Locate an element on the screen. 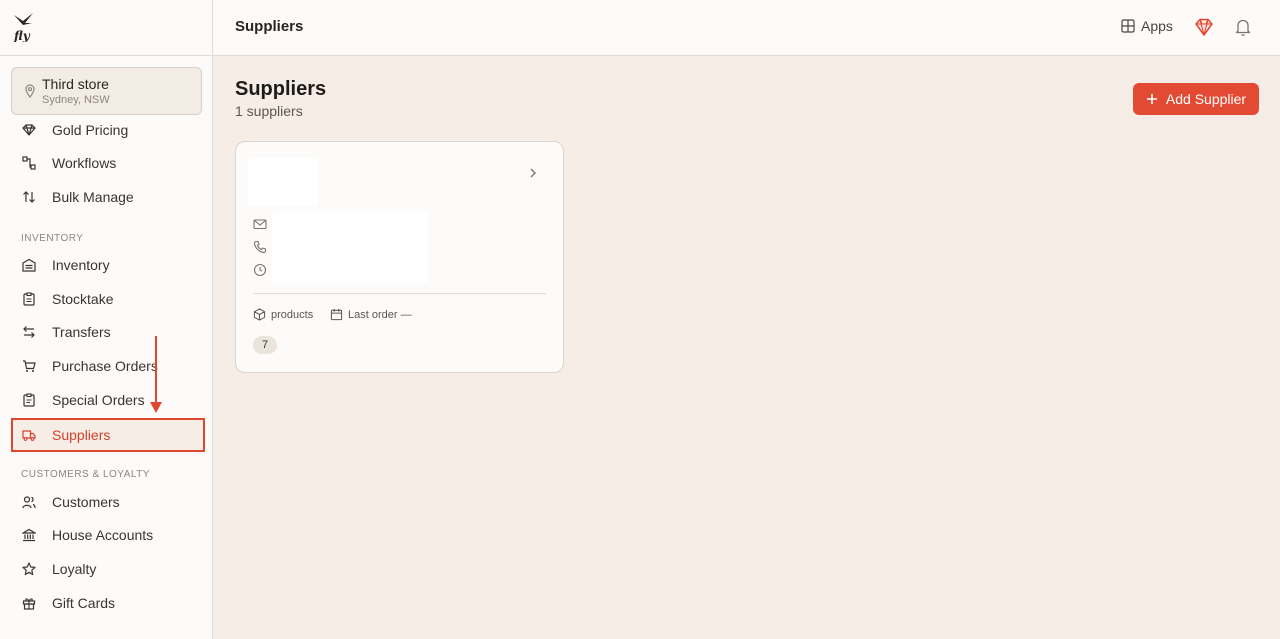  annotation-arrow-head is located at coordinates (156, 407).